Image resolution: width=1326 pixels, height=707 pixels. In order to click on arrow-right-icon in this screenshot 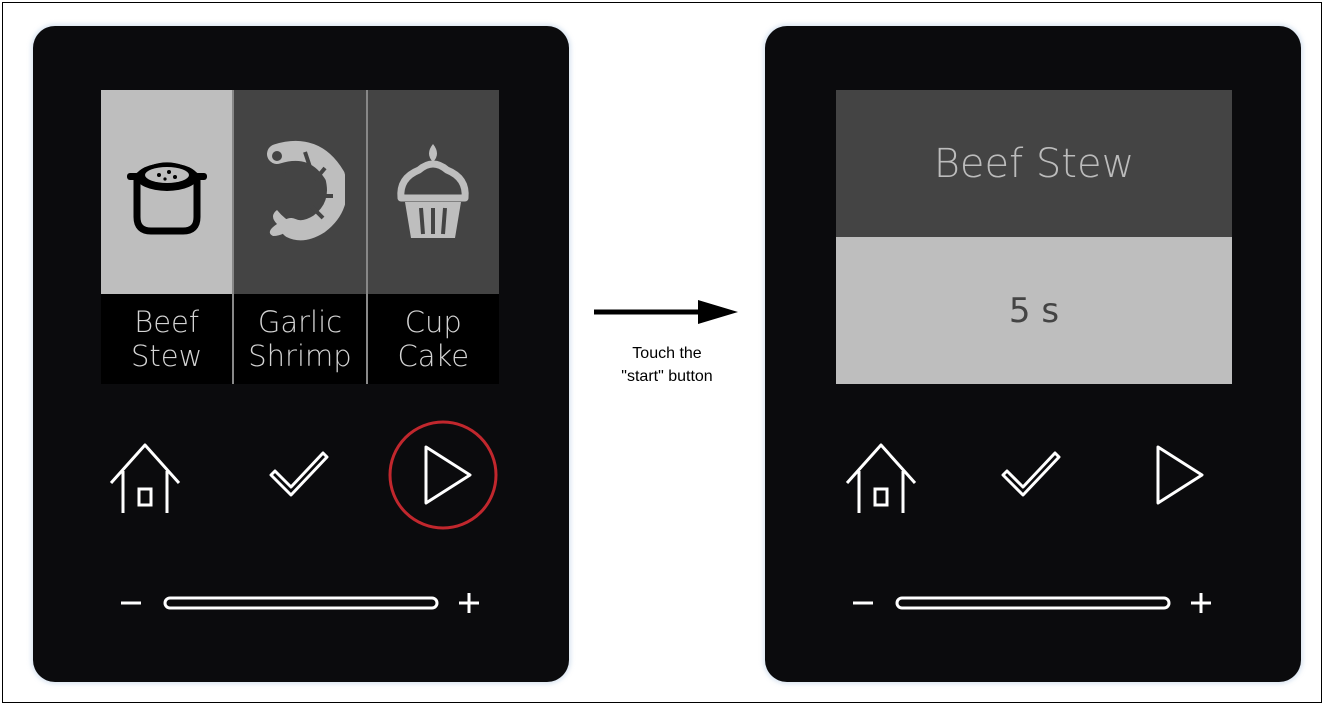, I will do `click(666, 312)`.